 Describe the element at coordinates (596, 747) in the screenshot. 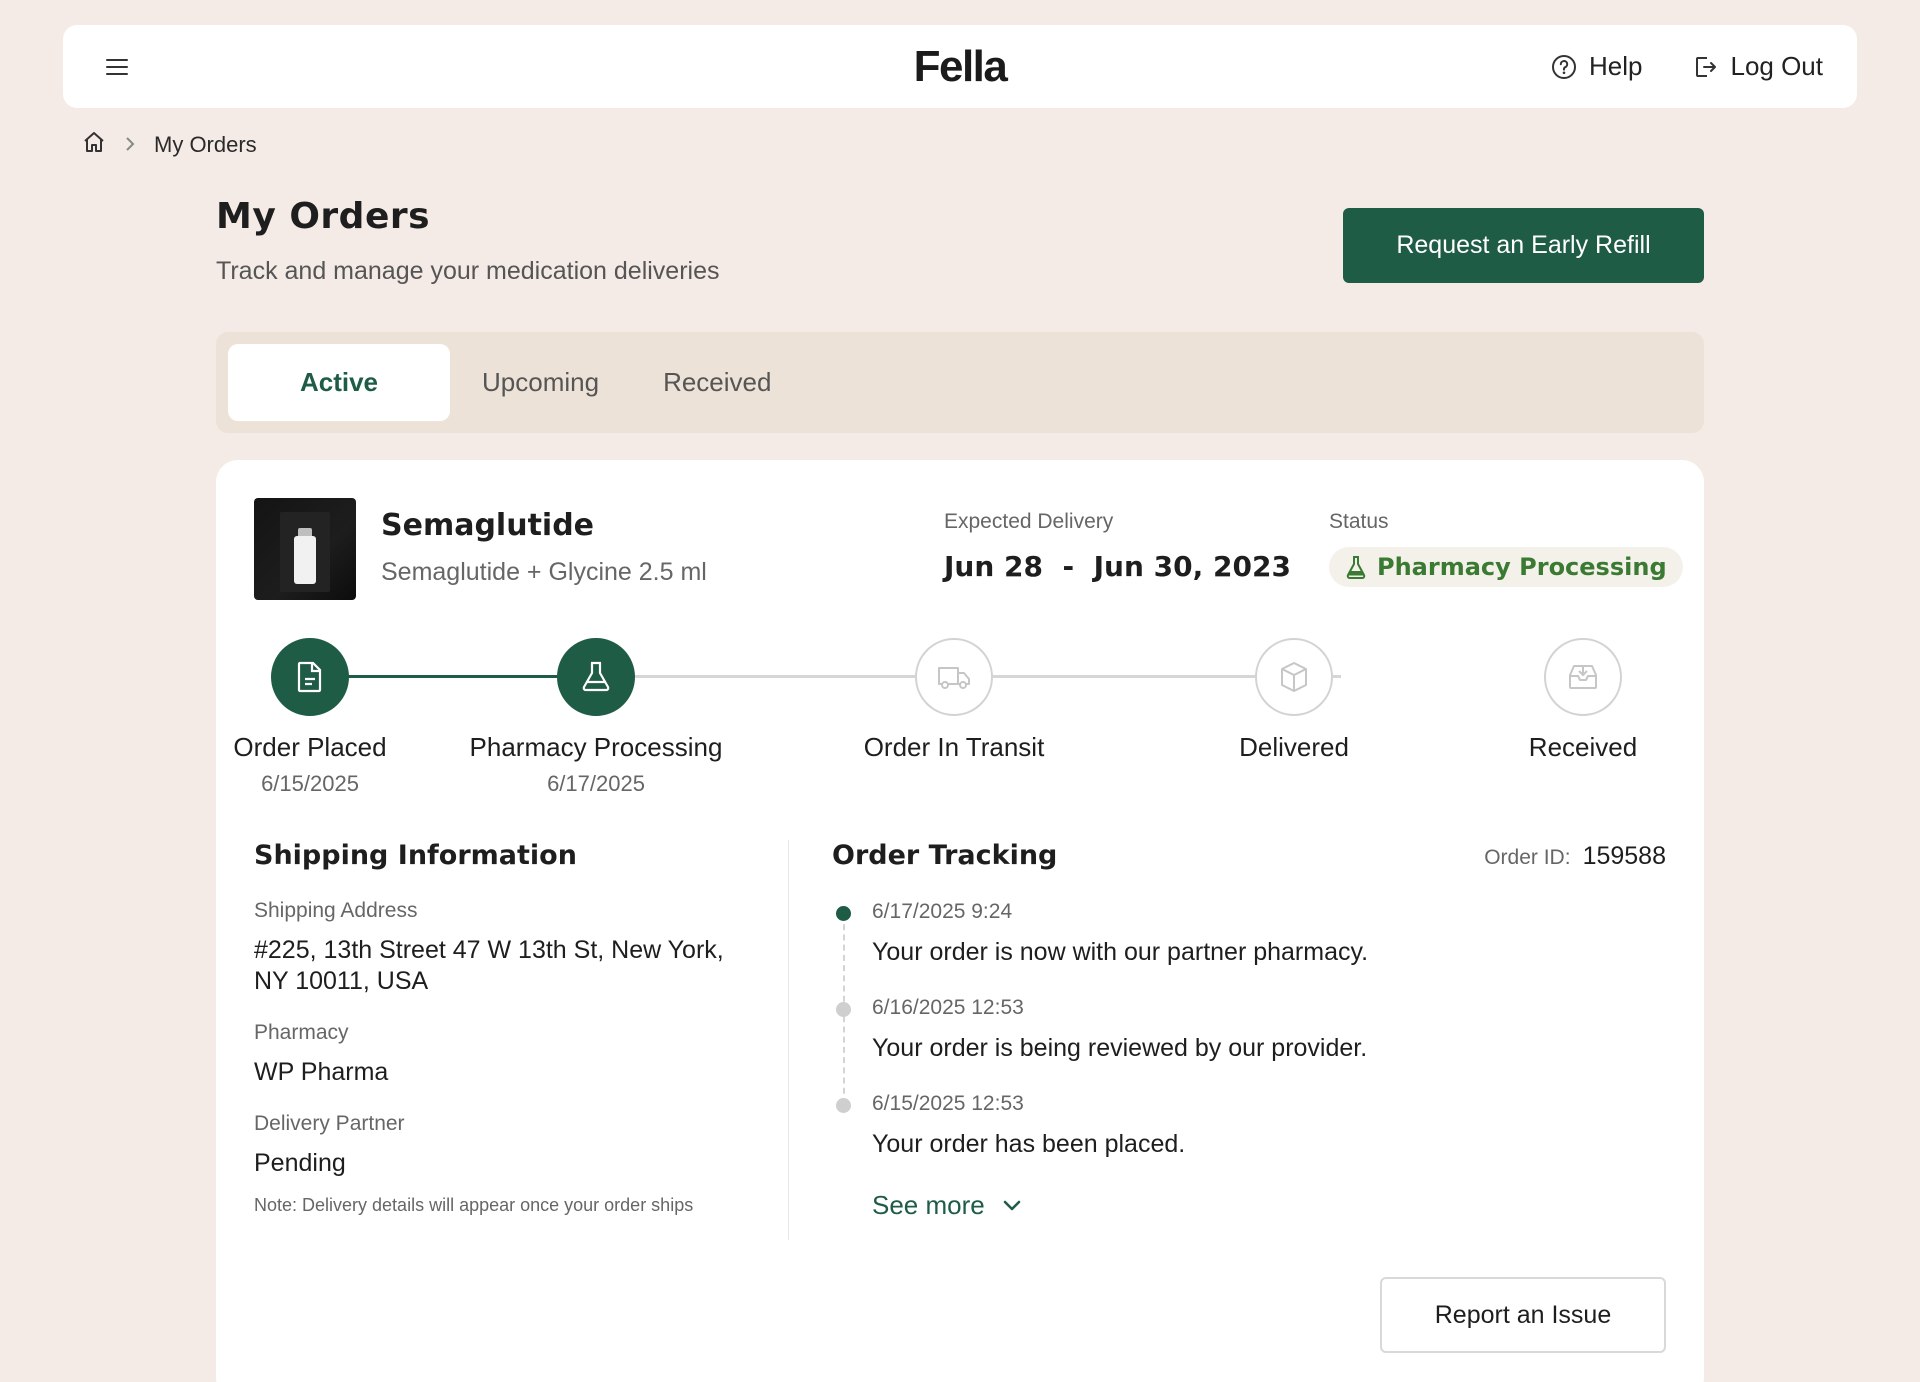

I see `step-name: Pharmacy Processing` at that location.